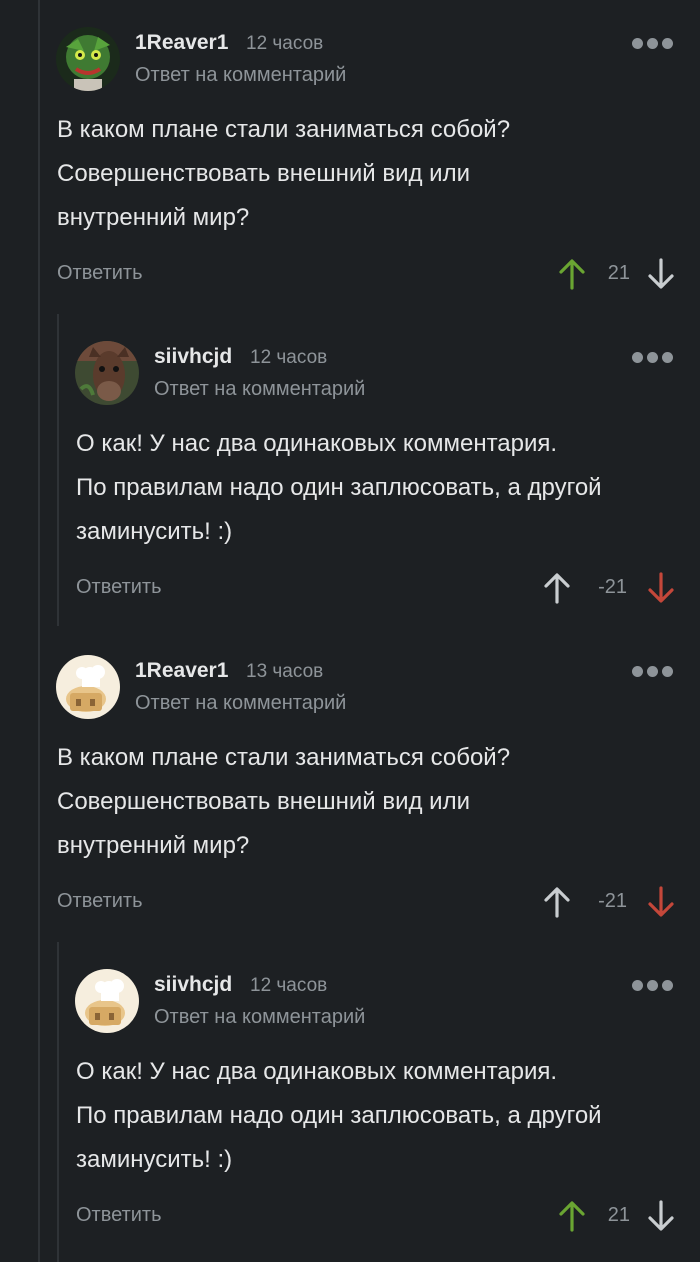 The height and width of the screenshot is (1262, 700). What do you see at coordinates (107, 373) in the screenshot?
I see `horse-avatar-icon` at bounding box center [107, 373].